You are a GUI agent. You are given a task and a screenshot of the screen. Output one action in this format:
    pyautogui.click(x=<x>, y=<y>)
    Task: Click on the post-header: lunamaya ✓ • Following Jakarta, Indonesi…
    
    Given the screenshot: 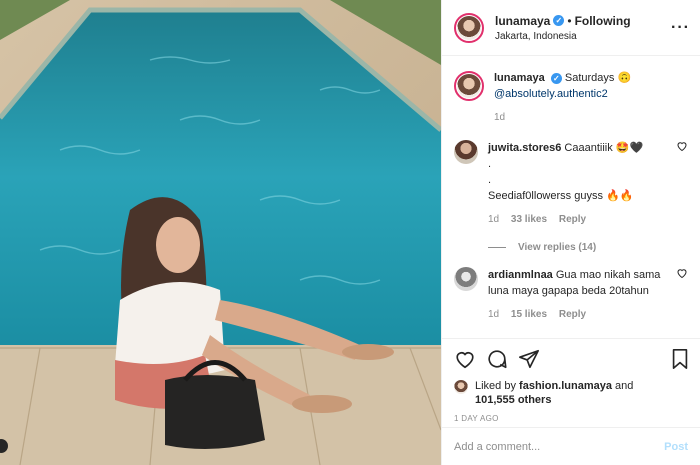 What is the action you would take?
    pyautogui.click(x=571, y=28)
    